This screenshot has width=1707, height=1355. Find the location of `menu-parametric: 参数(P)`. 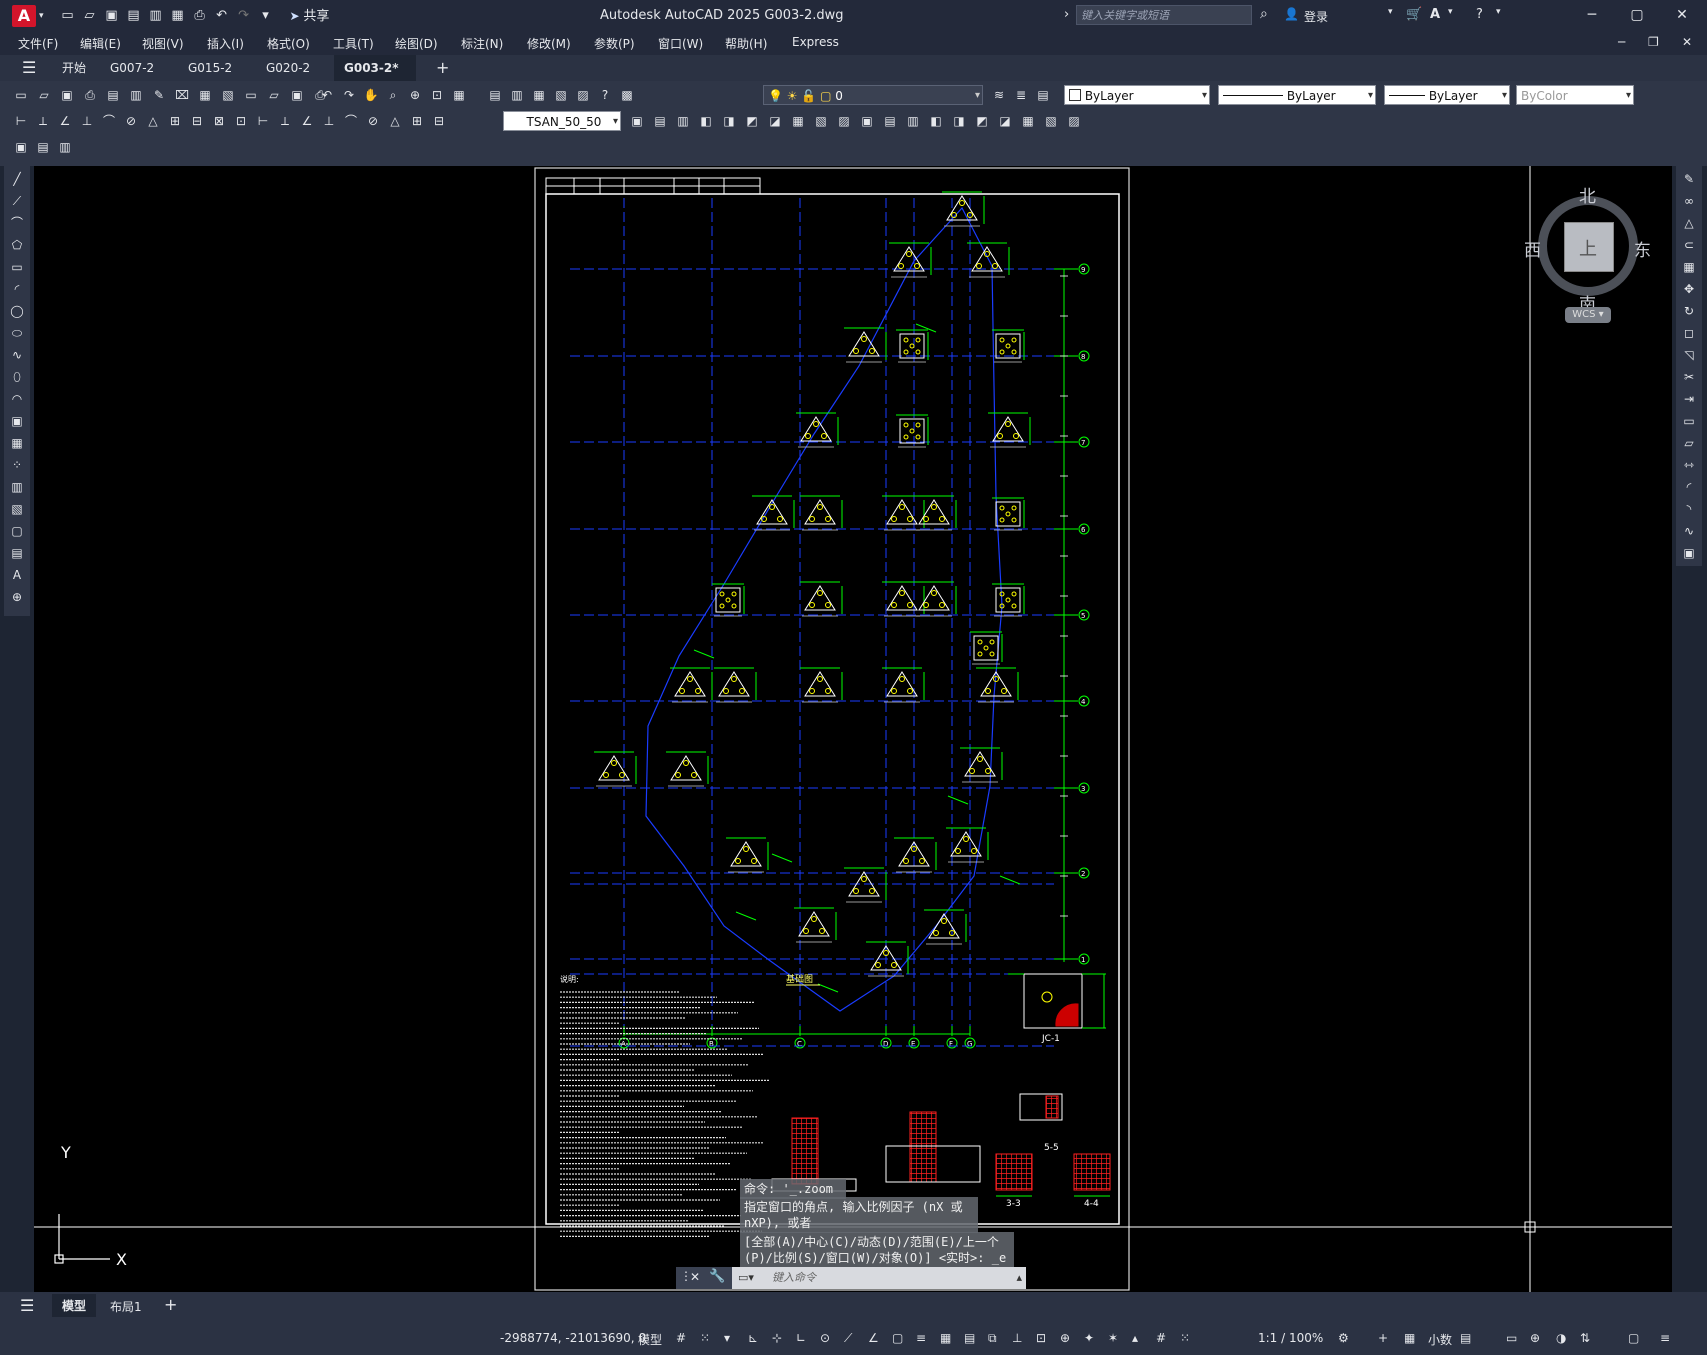

menu-parametric: 参数(P) is located at coordinates (614, 43).